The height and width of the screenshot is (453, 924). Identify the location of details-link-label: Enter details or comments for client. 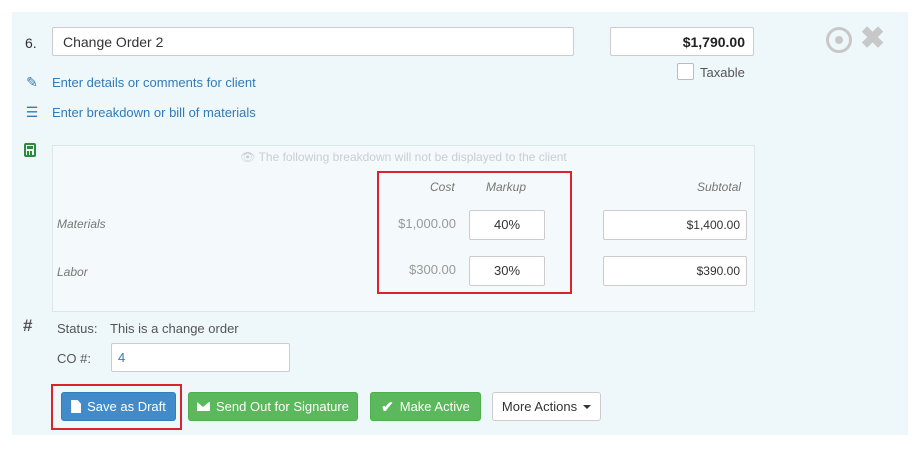
(154, 82).